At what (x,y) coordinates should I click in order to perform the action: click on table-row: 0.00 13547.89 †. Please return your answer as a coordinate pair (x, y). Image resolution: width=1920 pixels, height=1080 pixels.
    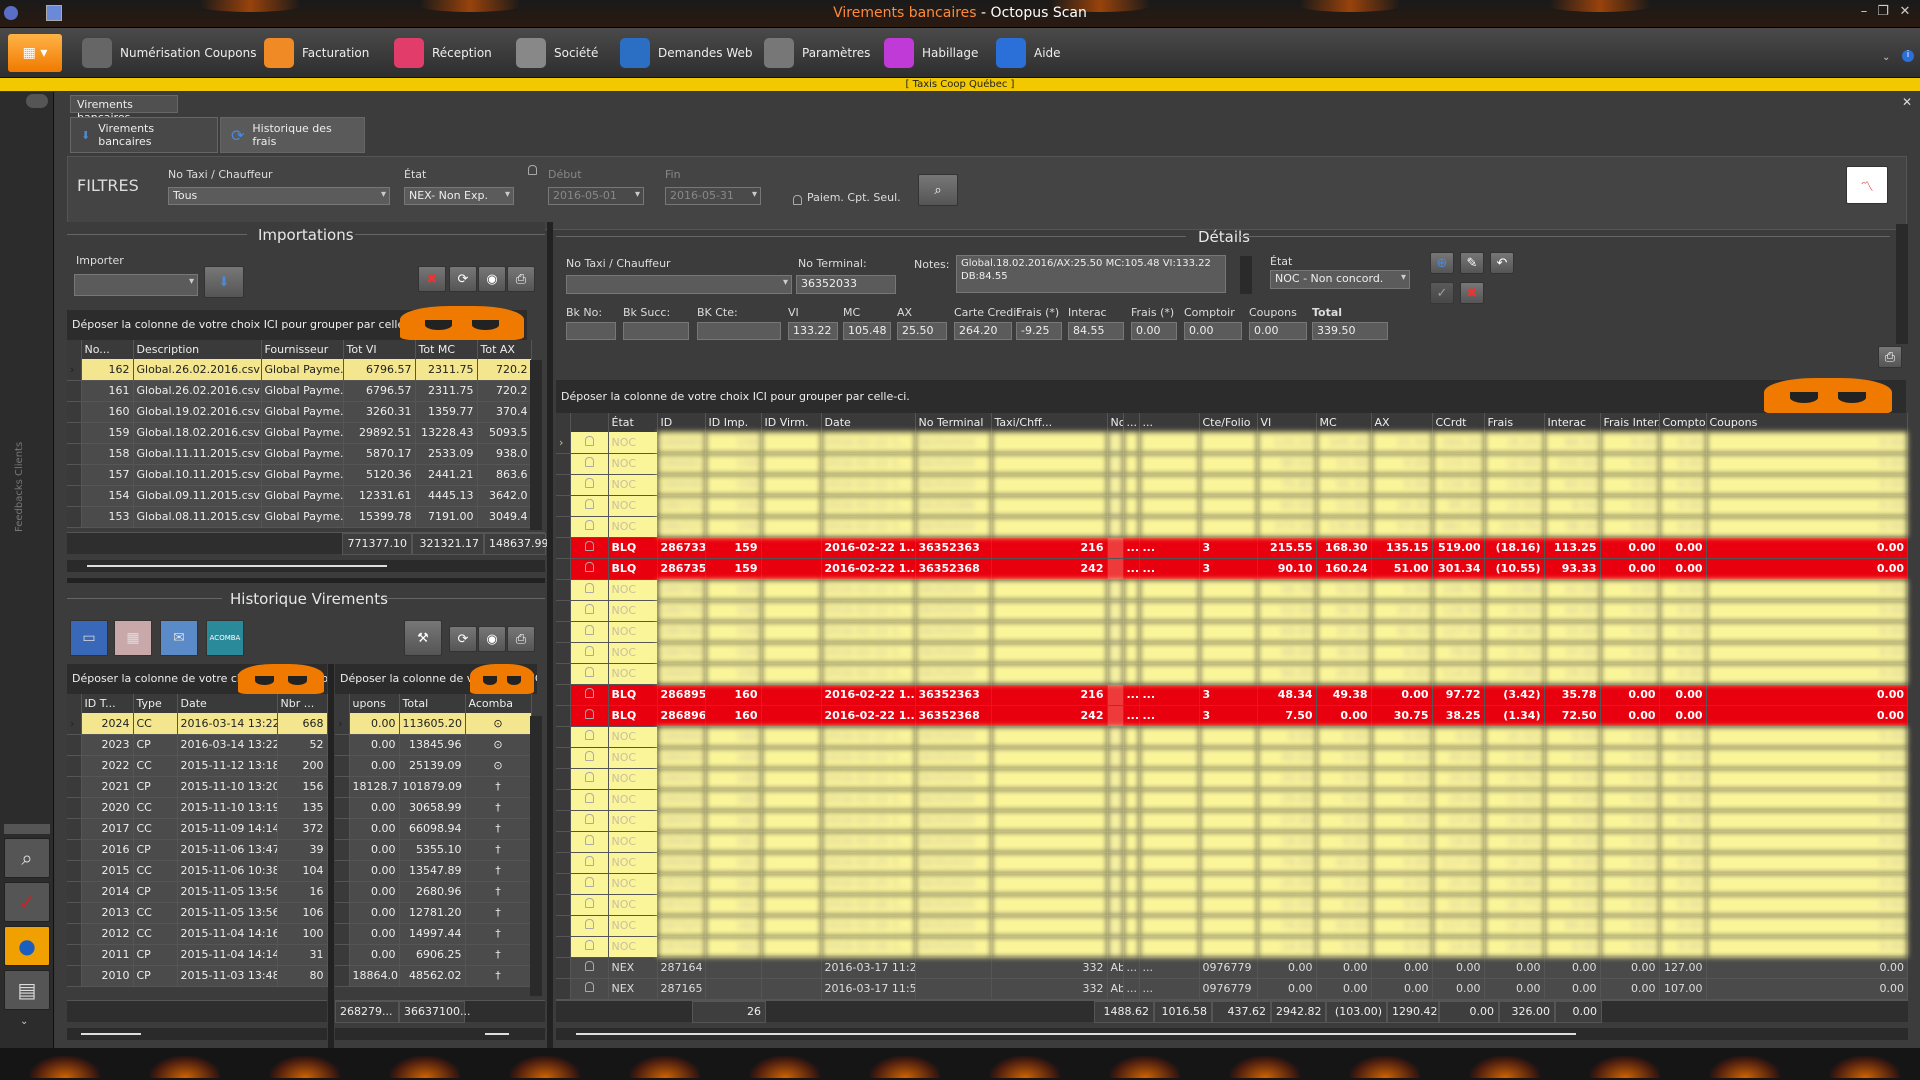
    Looking at the image, I should click on (433, 871).